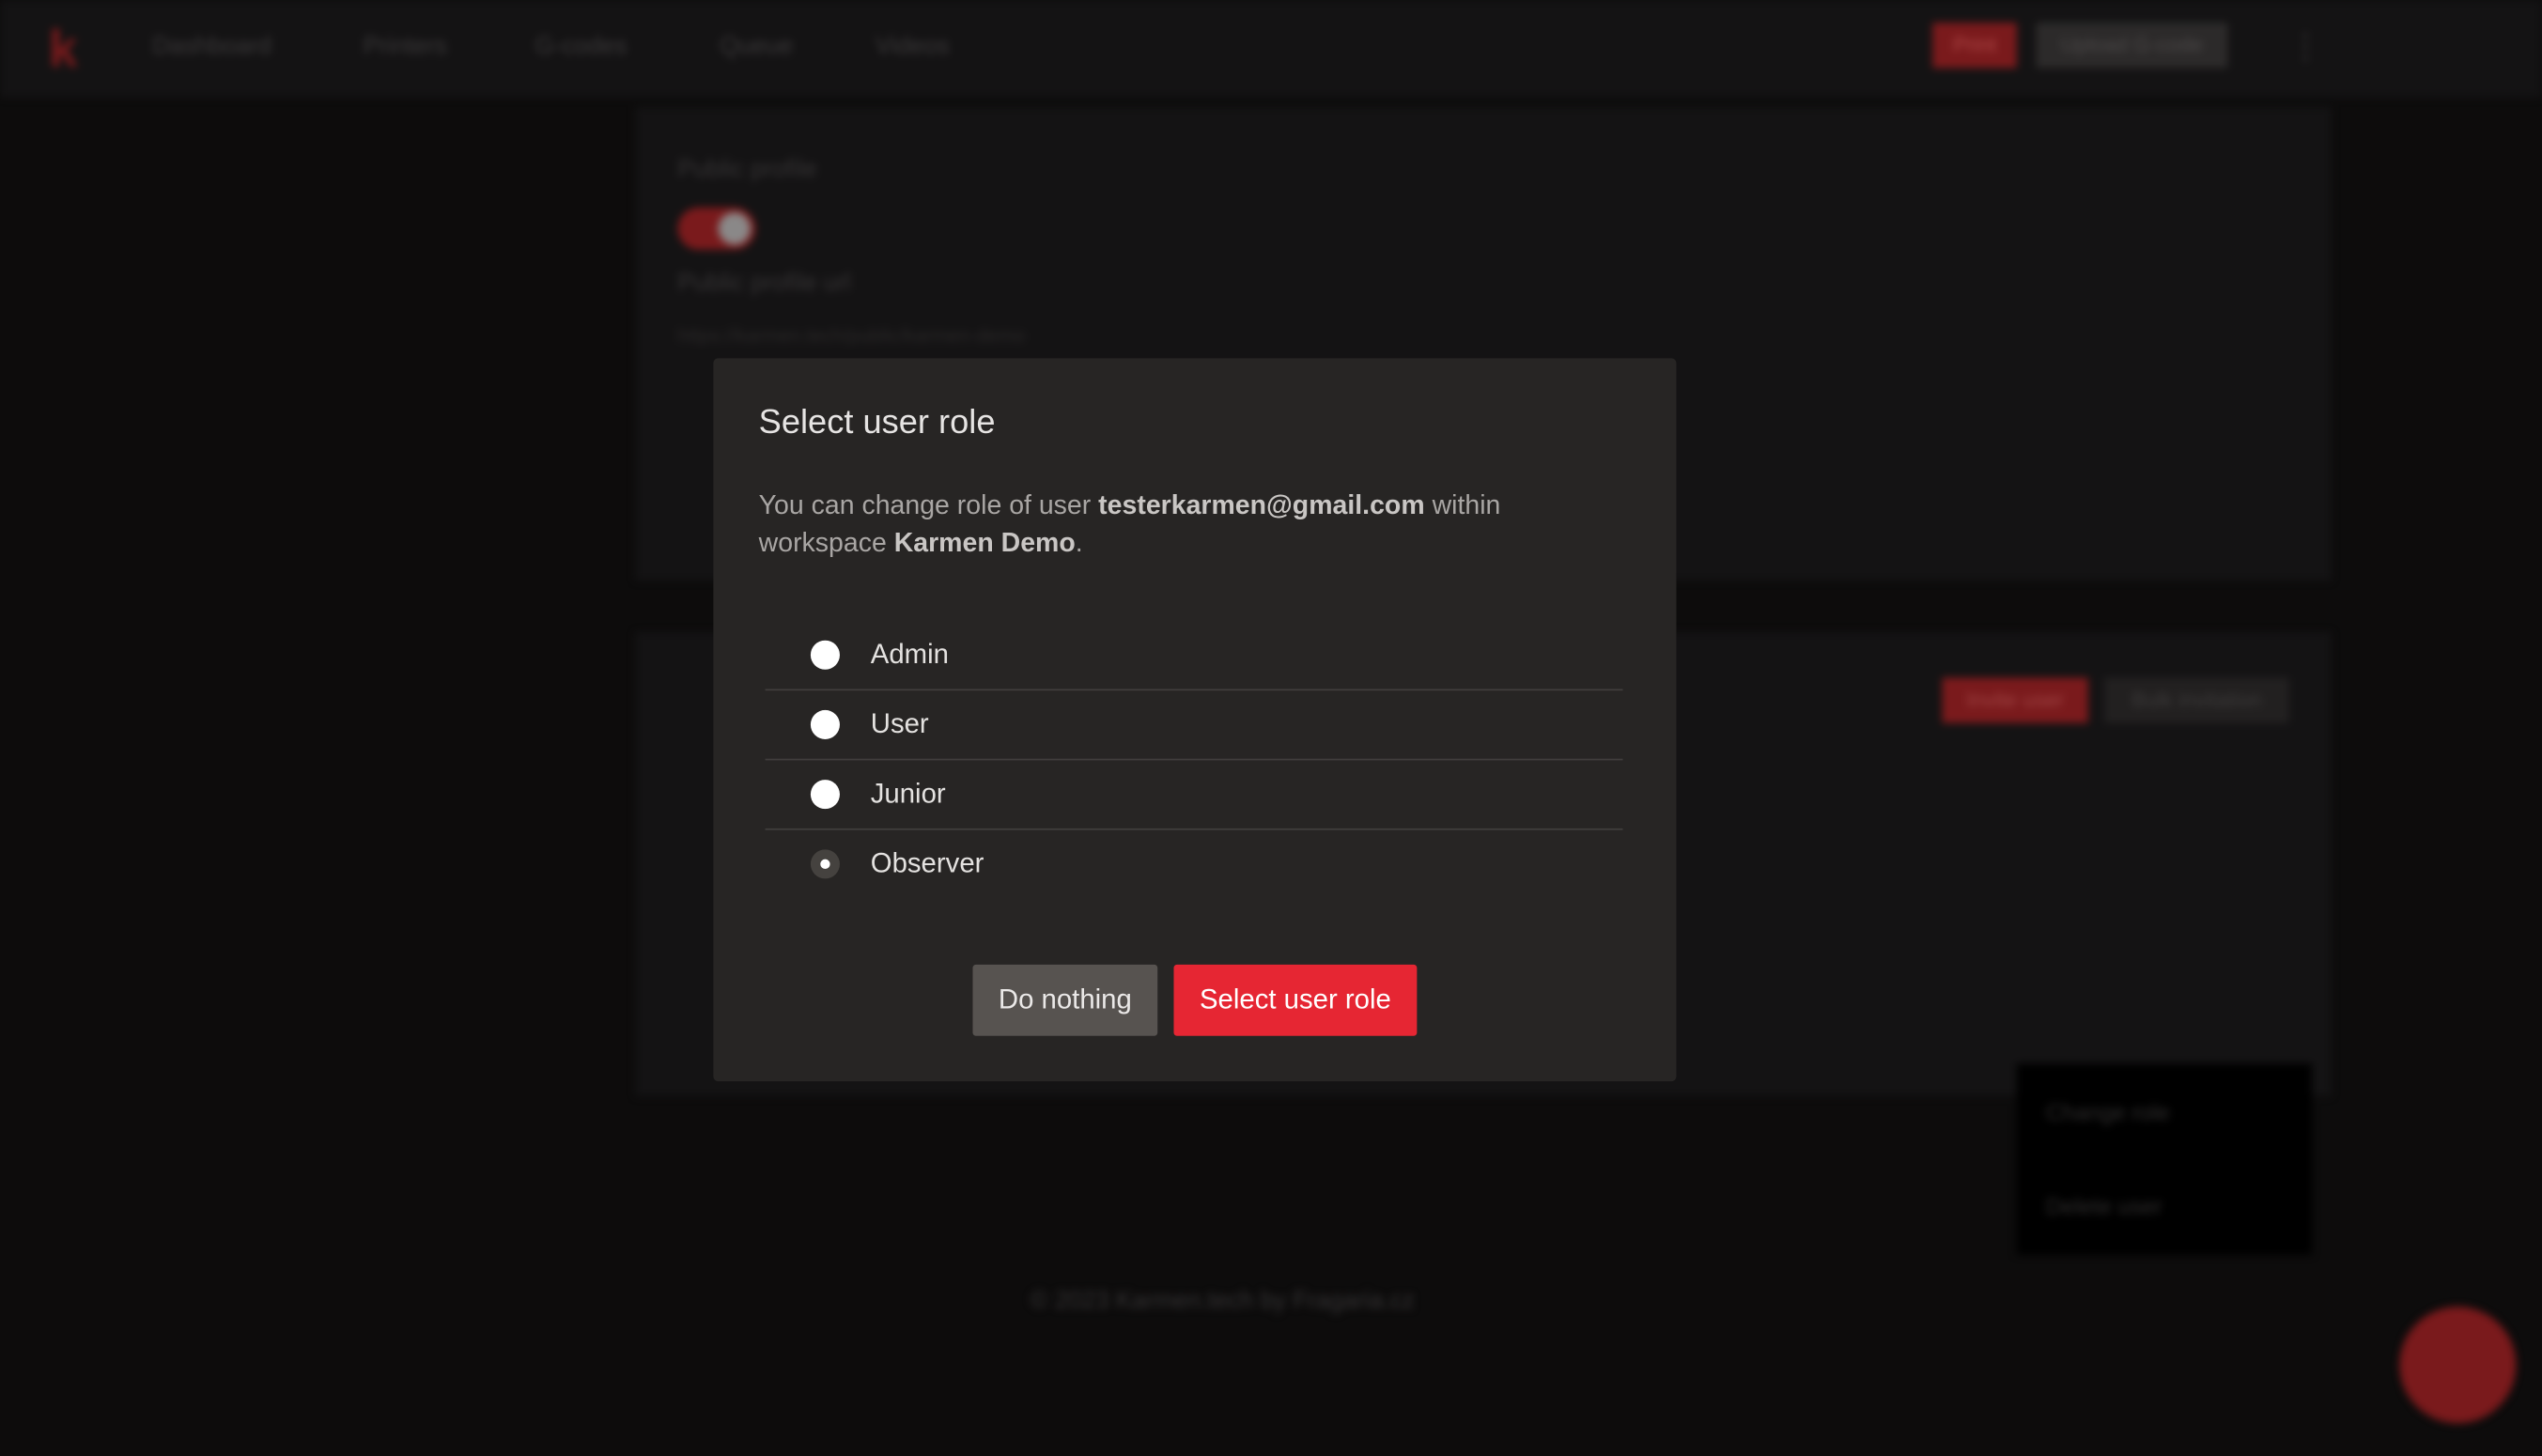 This screenshot has width=2542, height=1456. What do you see at coordinates (2164, 1159) in the screenshot?
I see `user-context-menu: Change role Delete user` at bounding box center [2164, 1159].